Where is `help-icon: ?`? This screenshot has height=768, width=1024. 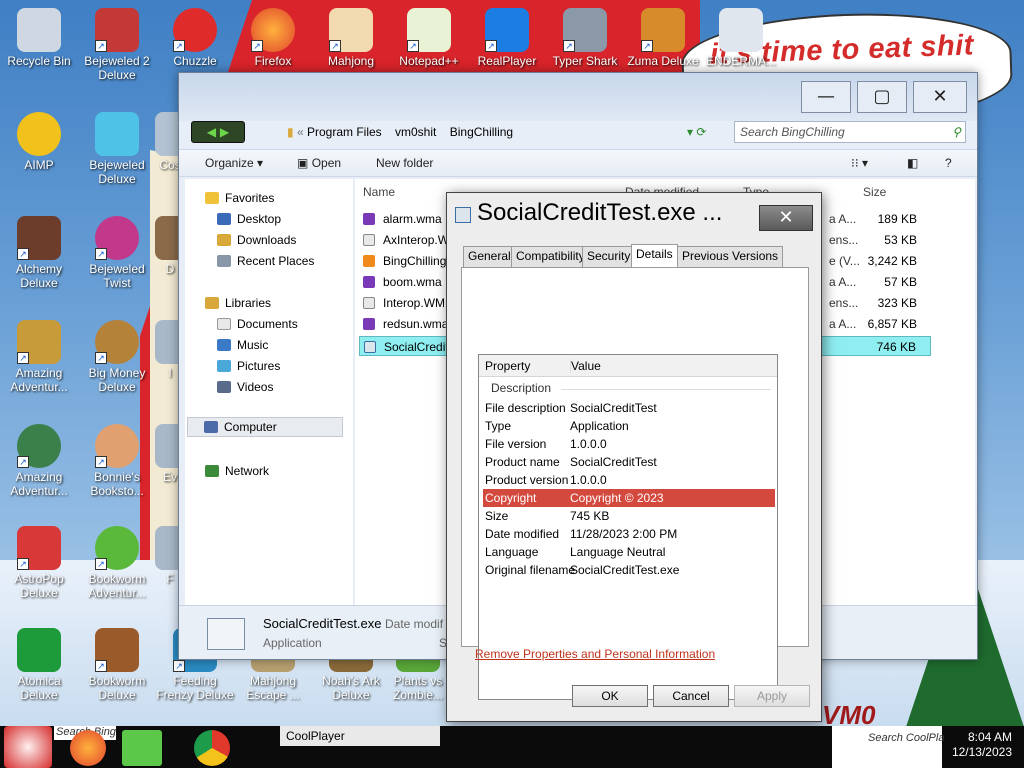
help-icon: ? is located at coordinates (948, 163).